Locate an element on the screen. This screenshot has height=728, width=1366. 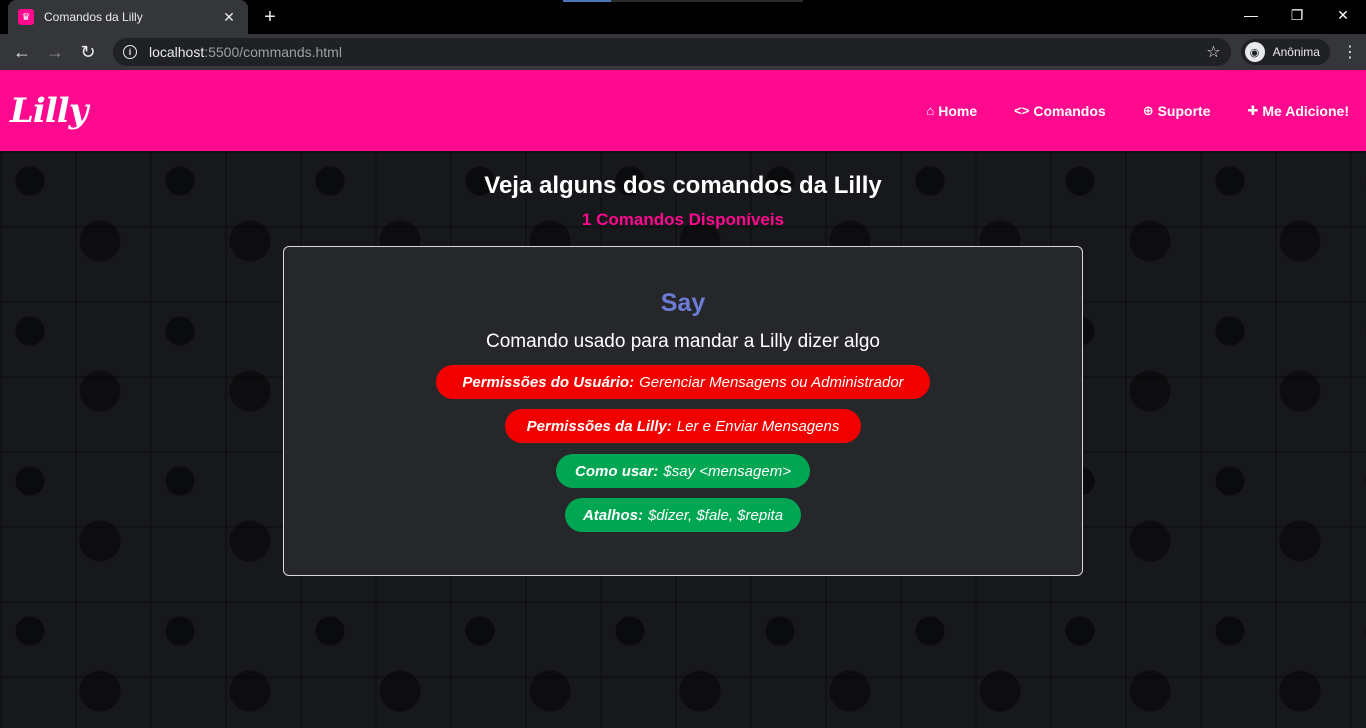
bot-permissions-value: Ler e Enviar Mensagens is located at coordinates (758, 426).